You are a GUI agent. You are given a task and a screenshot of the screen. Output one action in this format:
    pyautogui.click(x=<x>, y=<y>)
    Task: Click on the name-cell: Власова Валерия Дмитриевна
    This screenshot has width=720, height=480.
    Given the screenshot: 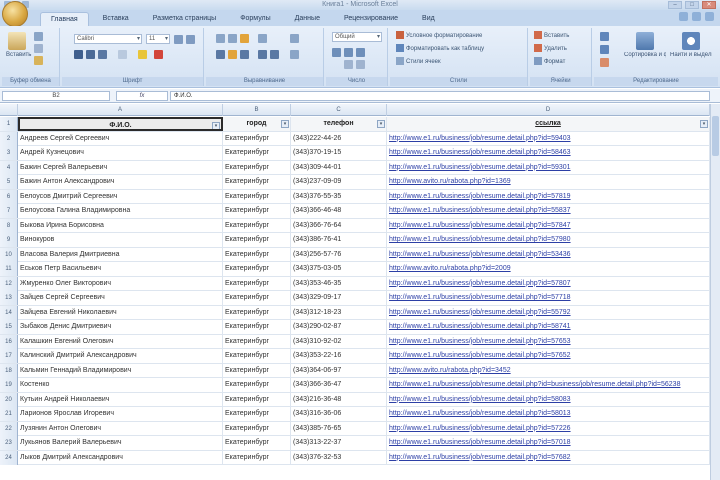 What is the action you would take?
    pyautogui.click(x=120, y=254)
    